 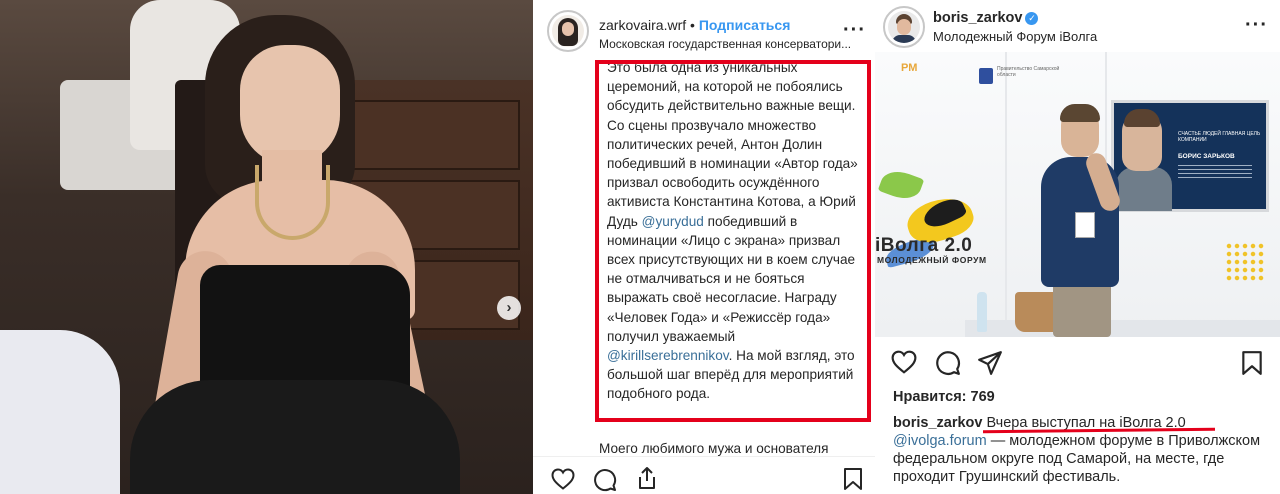 What do you see at coordinates (1080, 113) in the screenshot?
I see `speaker-hair` at bounding box center [1080, 113].